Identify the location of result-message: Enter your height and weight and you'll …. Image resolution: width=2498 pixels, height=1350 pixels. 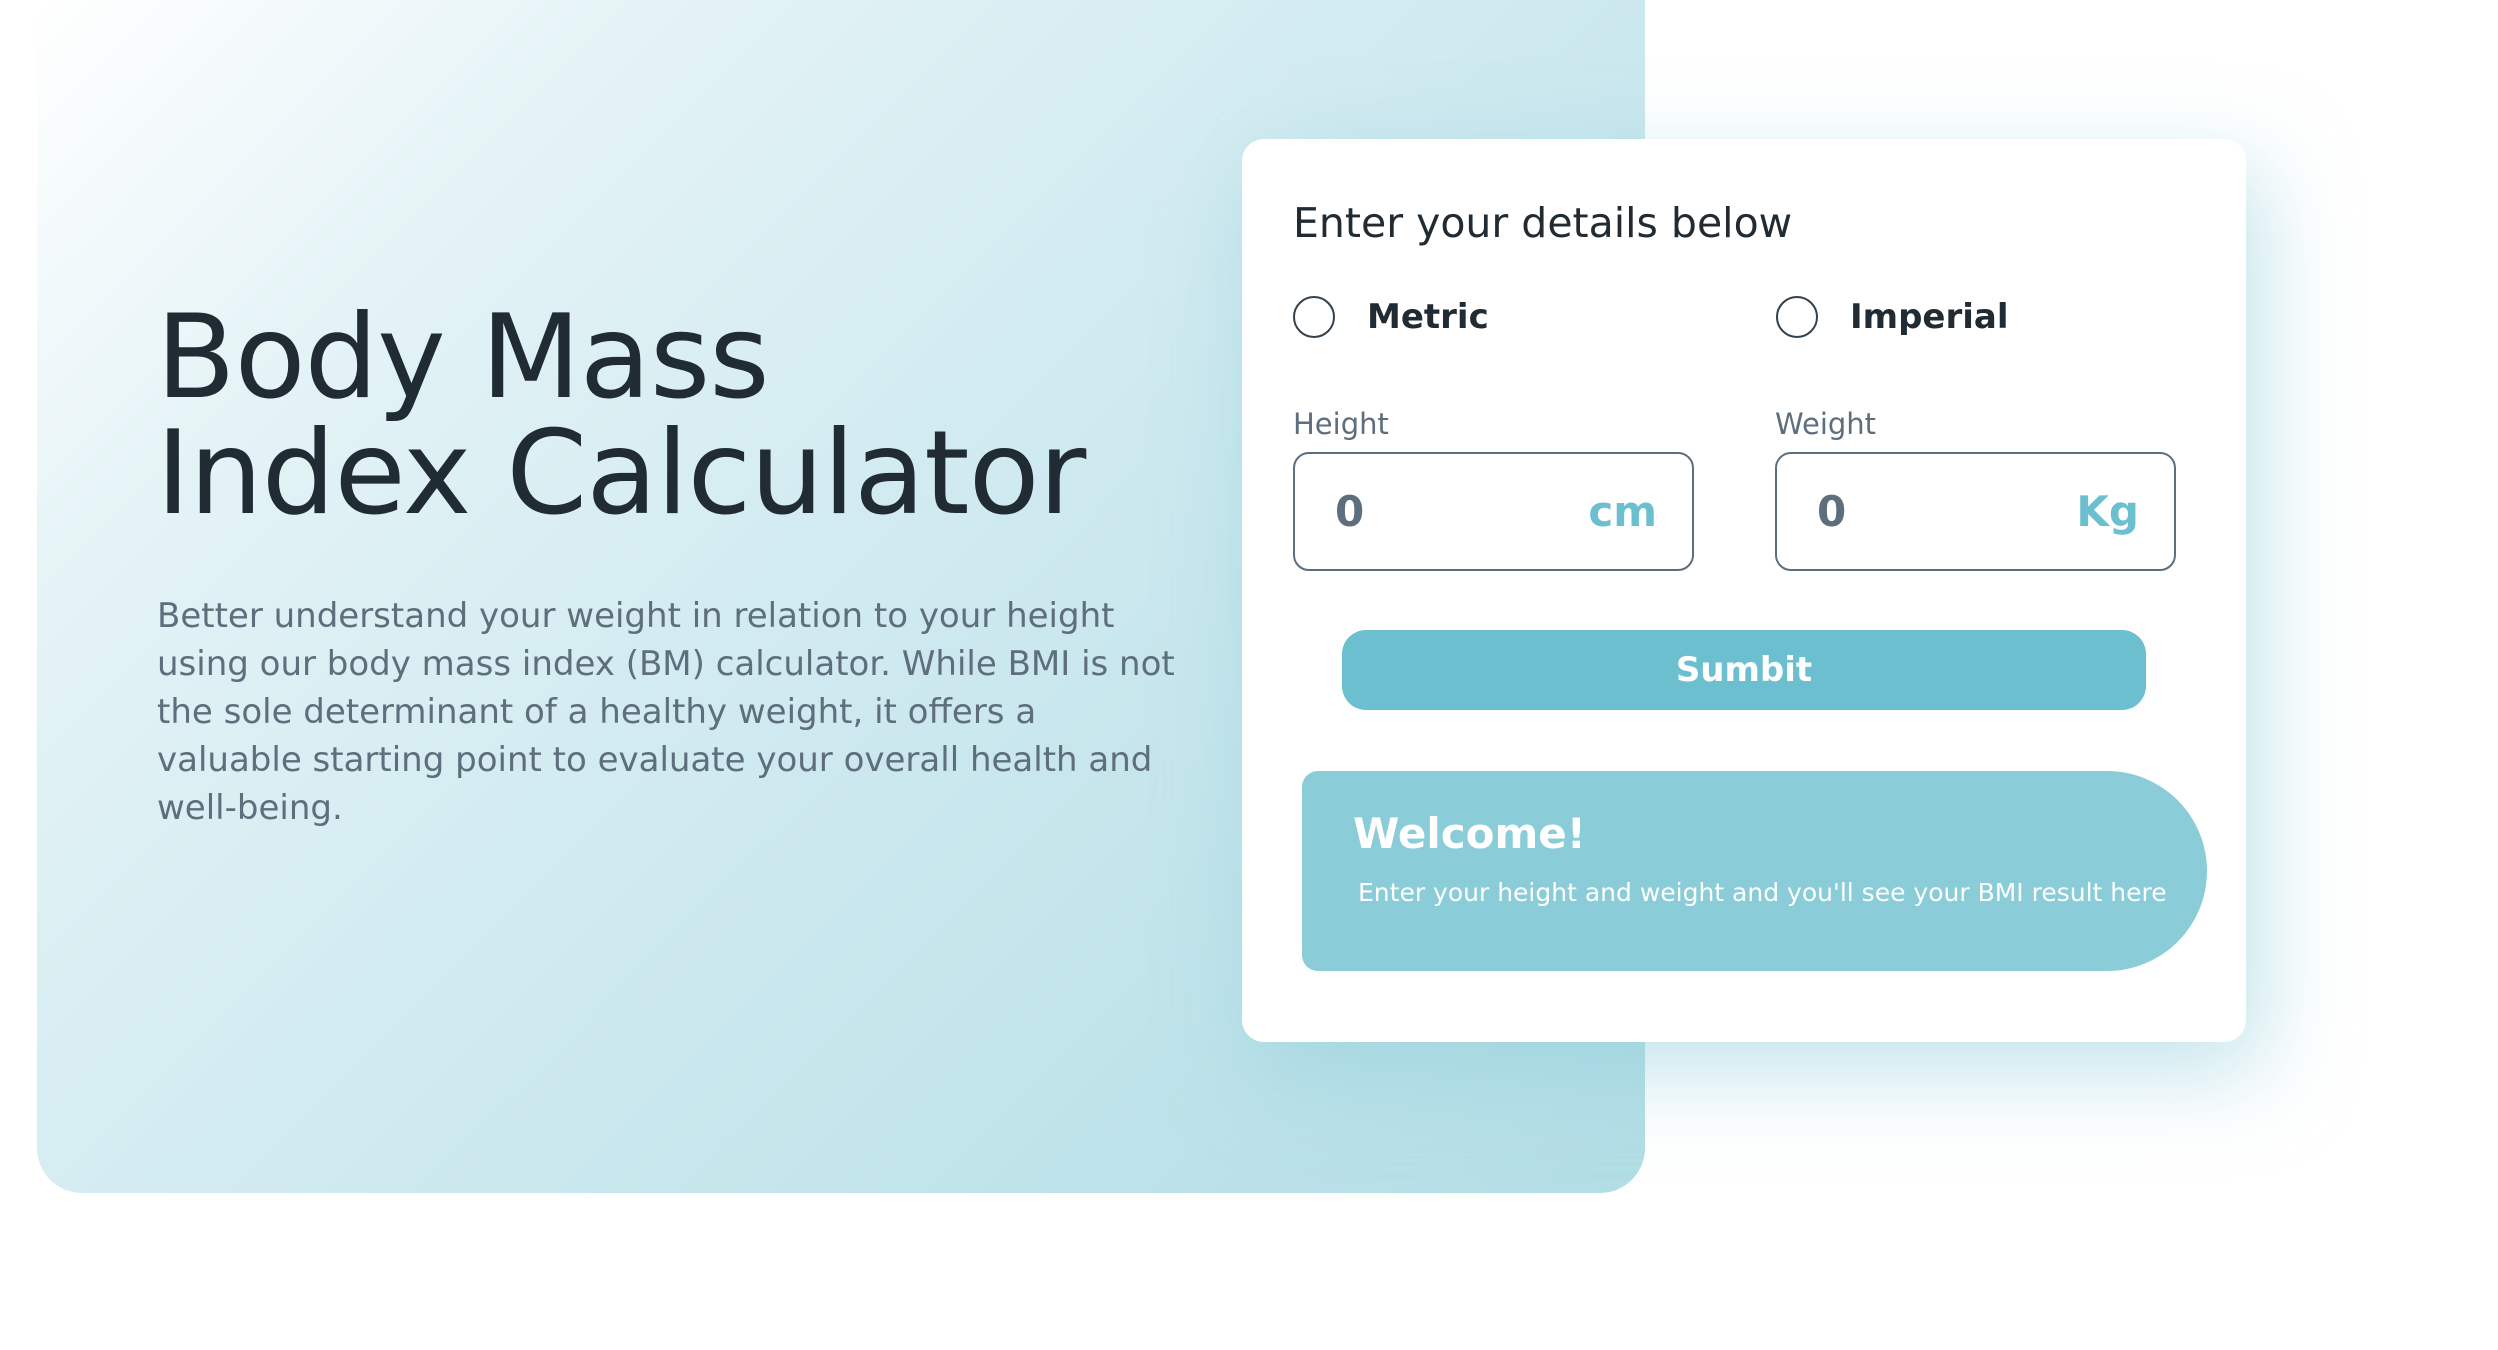
(1762, 892).